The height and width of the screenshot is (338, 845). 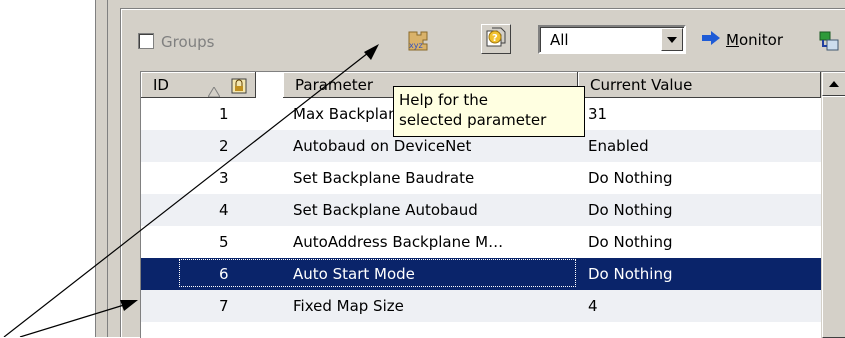 What do you see at coordinates (473, 120) in the screenshot?
I see `tooltip-line-2: selected parameter` at bounding box center [473, 120].